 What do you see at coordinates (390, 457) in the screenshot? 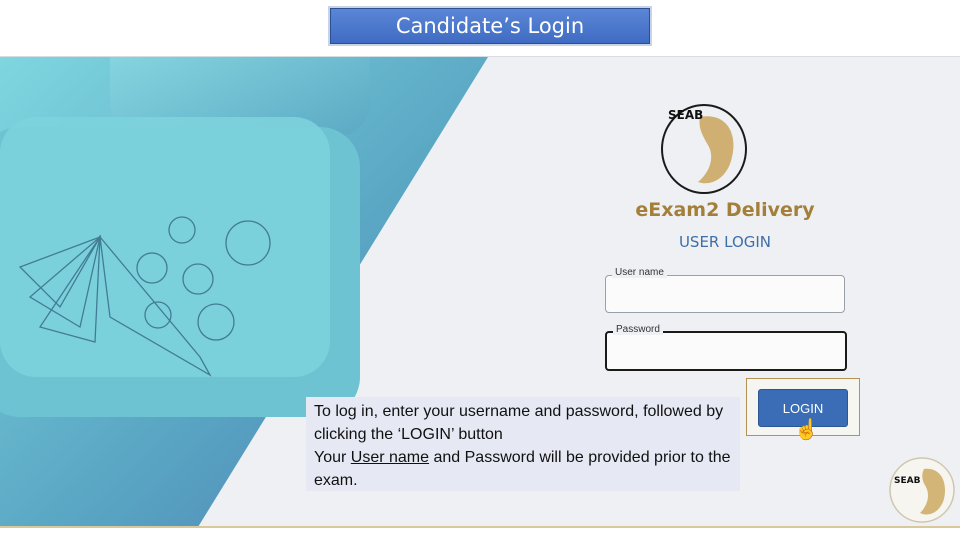
I see `note-username-link: User name` at bounding box center [390, 457].